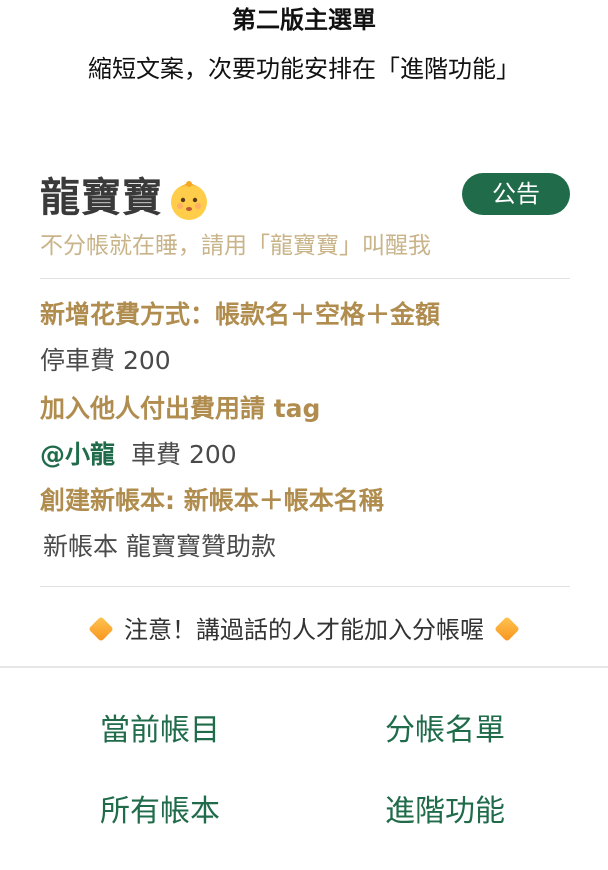  Describe the element at coordinates (240, 314) in the screenshot. I see `instruction-title: 新增花費方式：帳款名＋空格＋金額` at that location.